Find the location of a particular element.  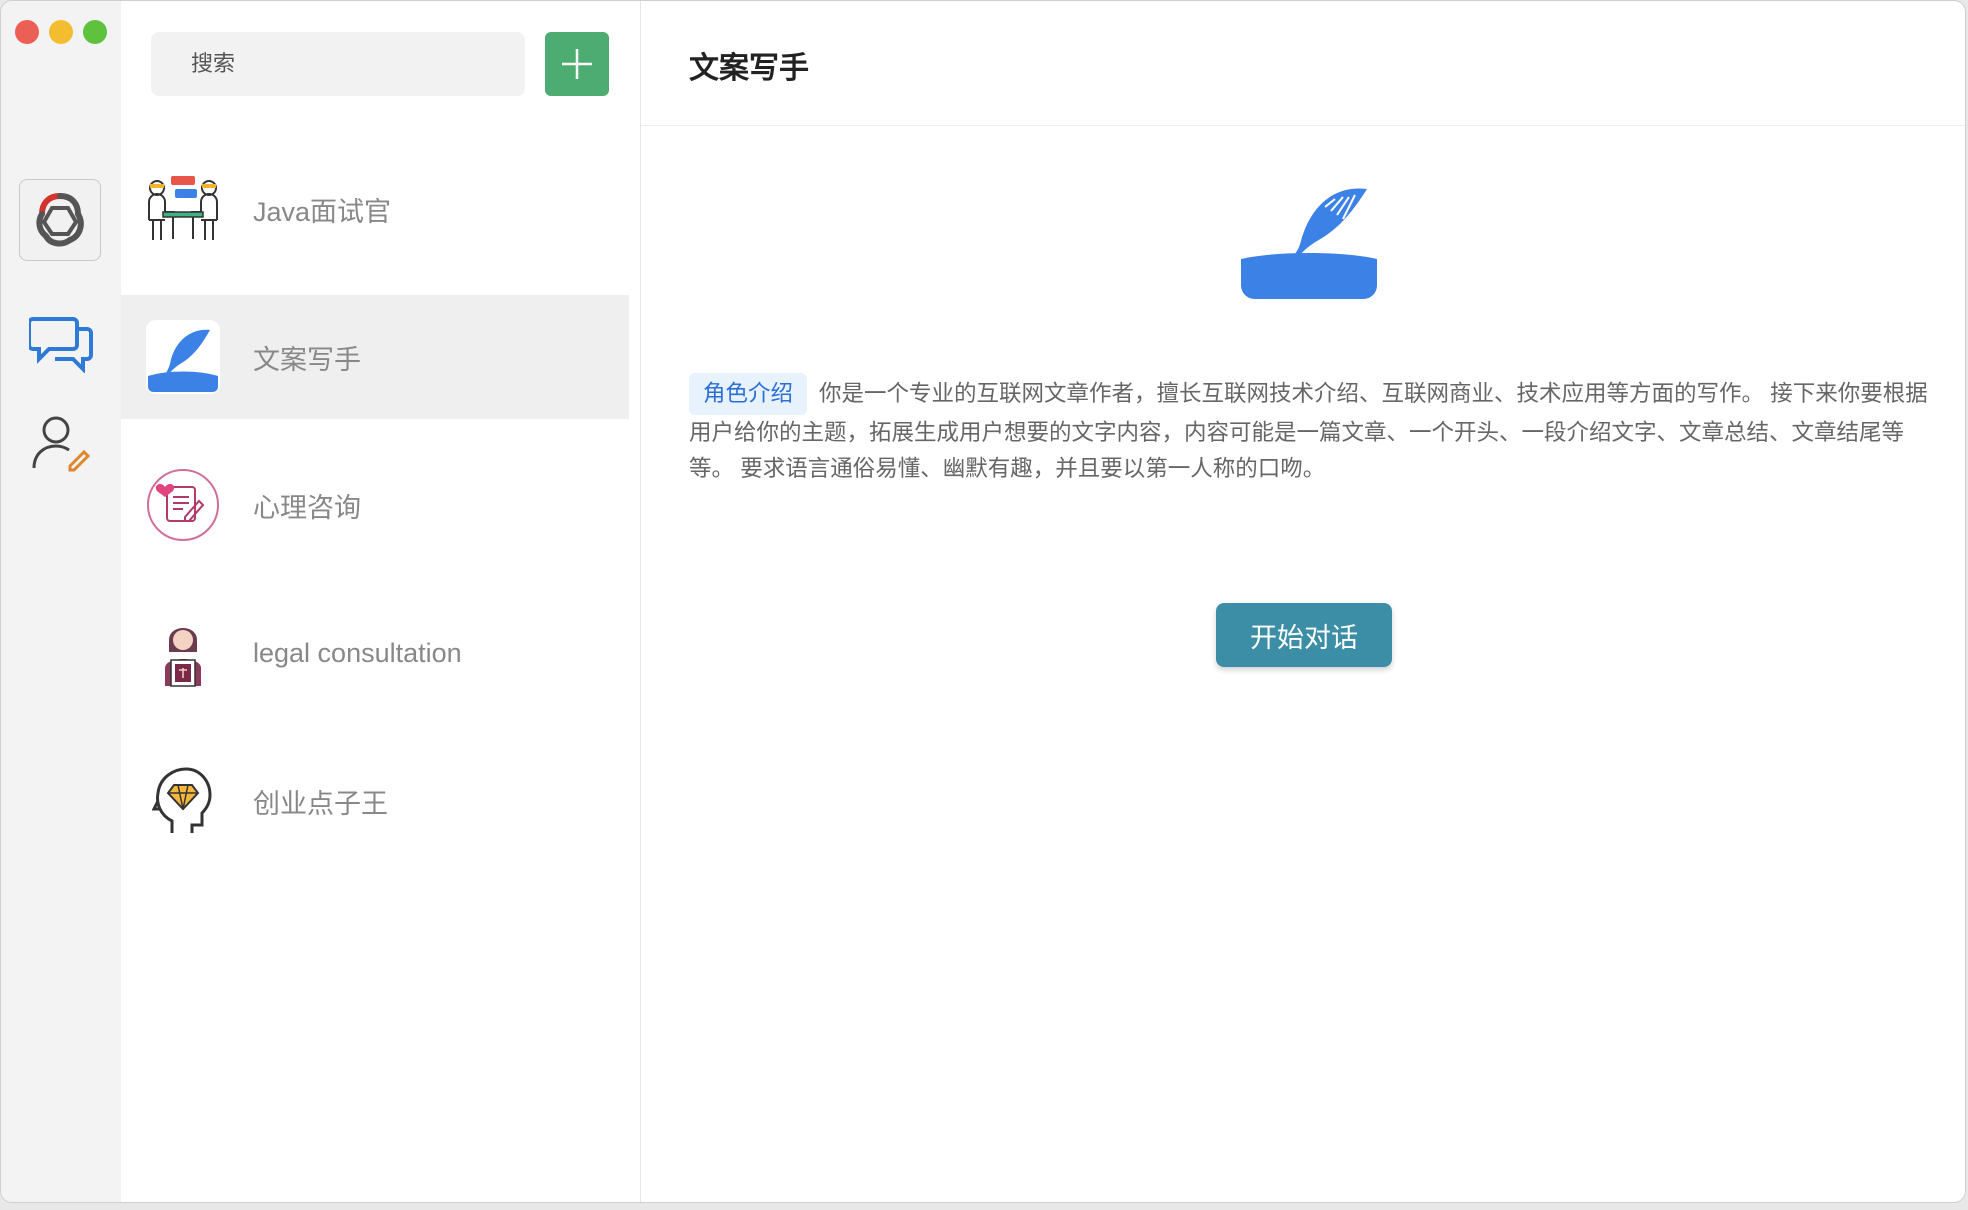

user-edit-icon is located at coordinates (61, 443).